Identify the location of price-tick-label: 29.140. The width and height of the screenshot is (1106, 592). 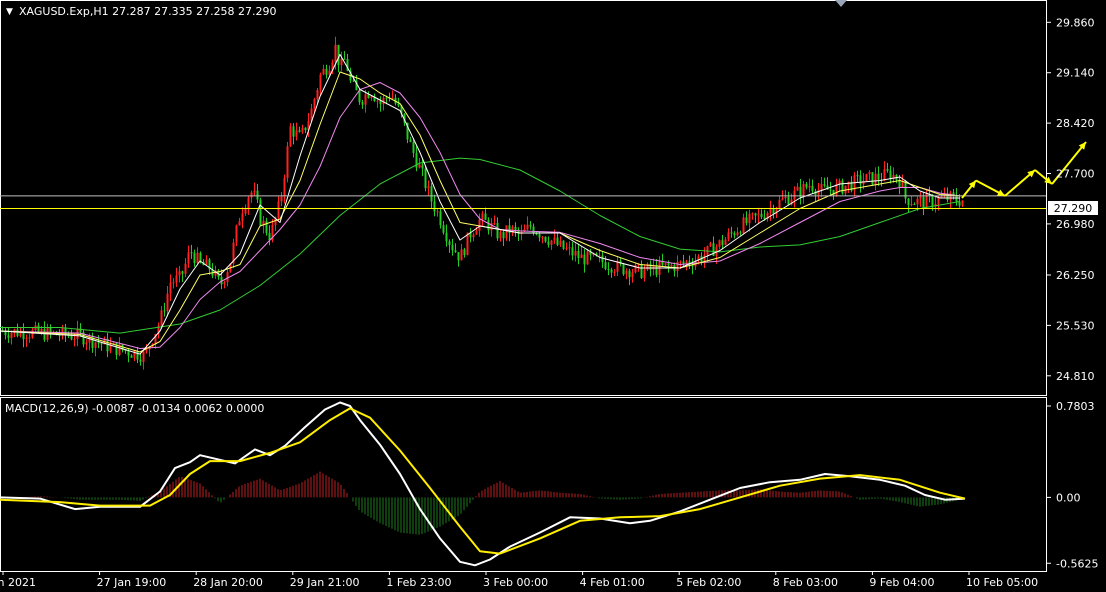
(1075, 73).